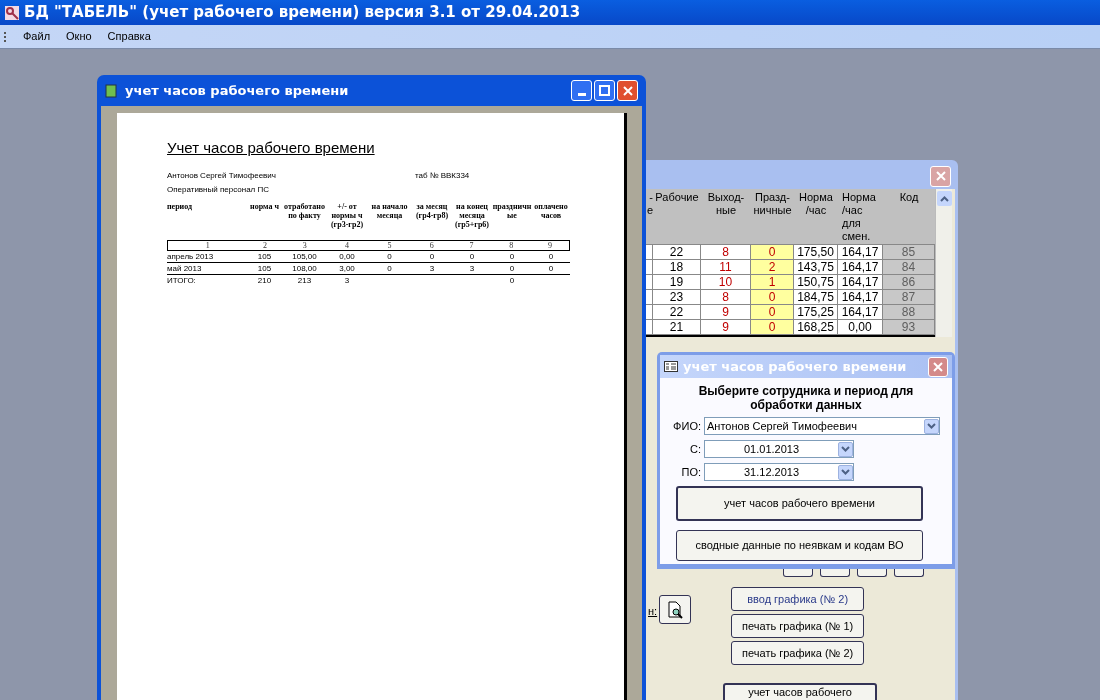  I want to click on column-number: 5, so click(389, 245).